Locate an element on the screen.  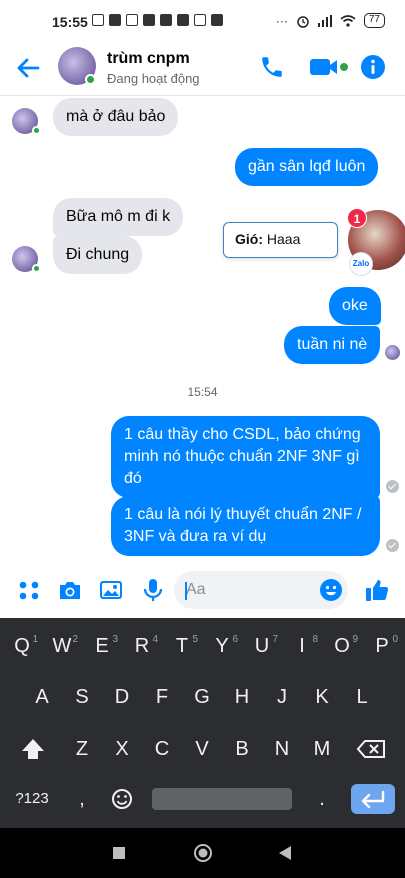
key-o: O9 is located at coordinates (342, 646).